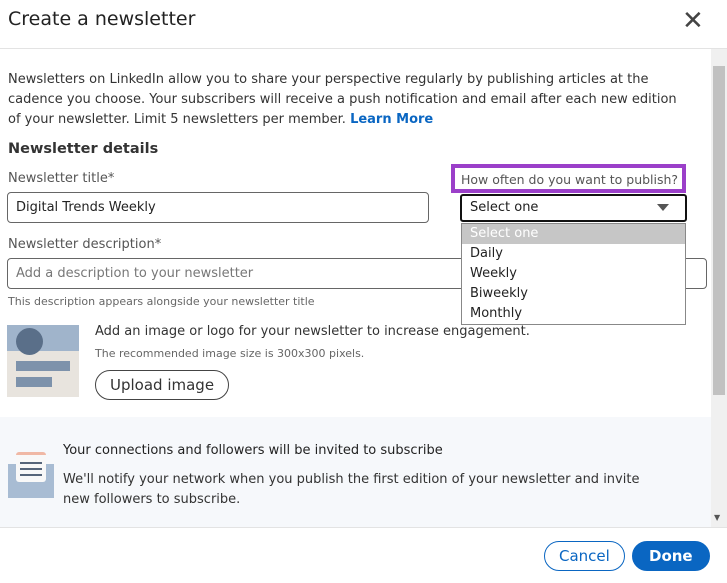 The height and width of the screenshot is (583, 727). Describe the element at coordinates (573, 208) in the screenshot. I see `frequency-select: Select one` at that location.